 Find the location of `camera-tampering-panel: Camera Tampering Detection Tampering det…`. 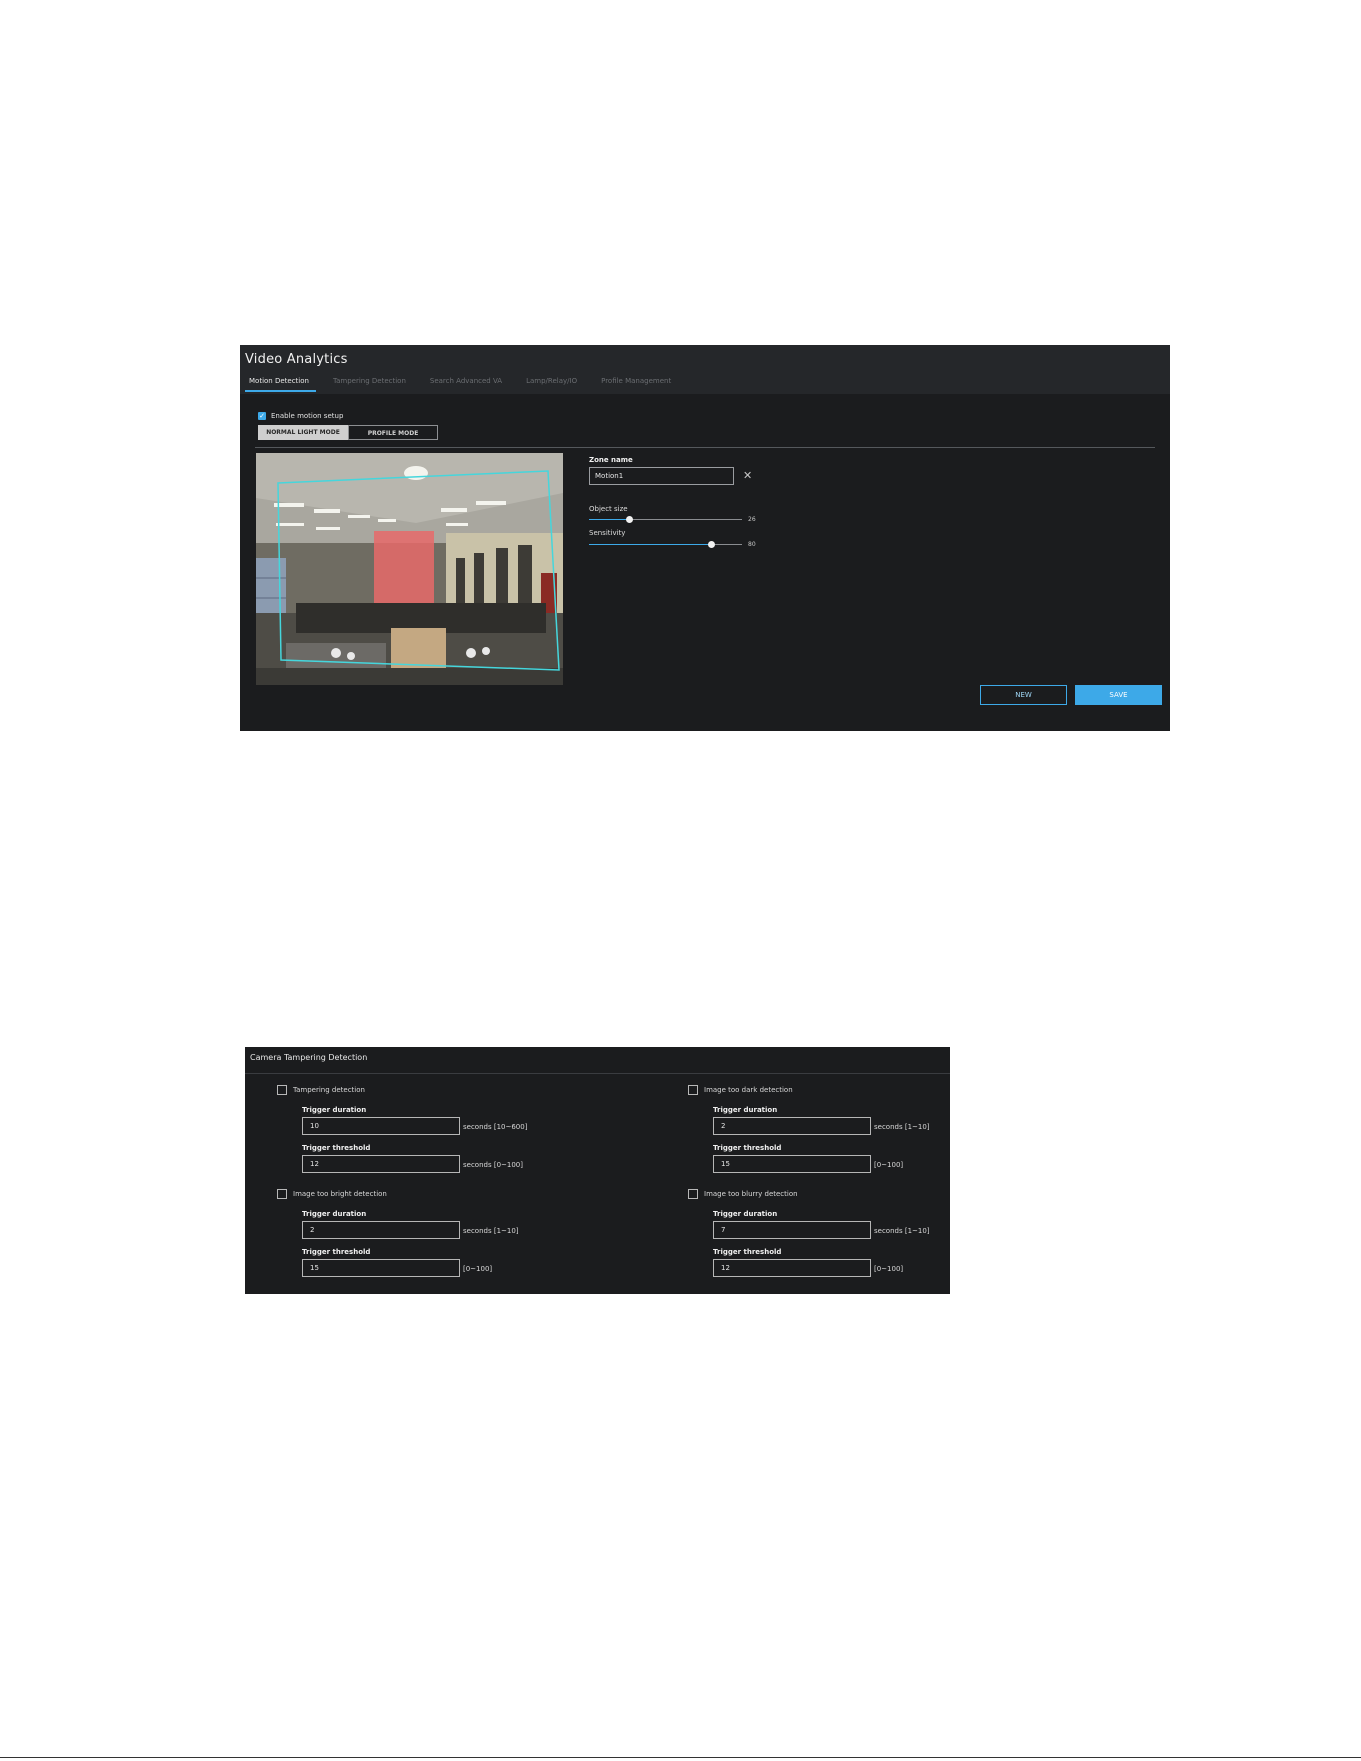

camera-tampering-panel: Camera Tampering Detection Tampering det… is located at coordinates (597, 1170).